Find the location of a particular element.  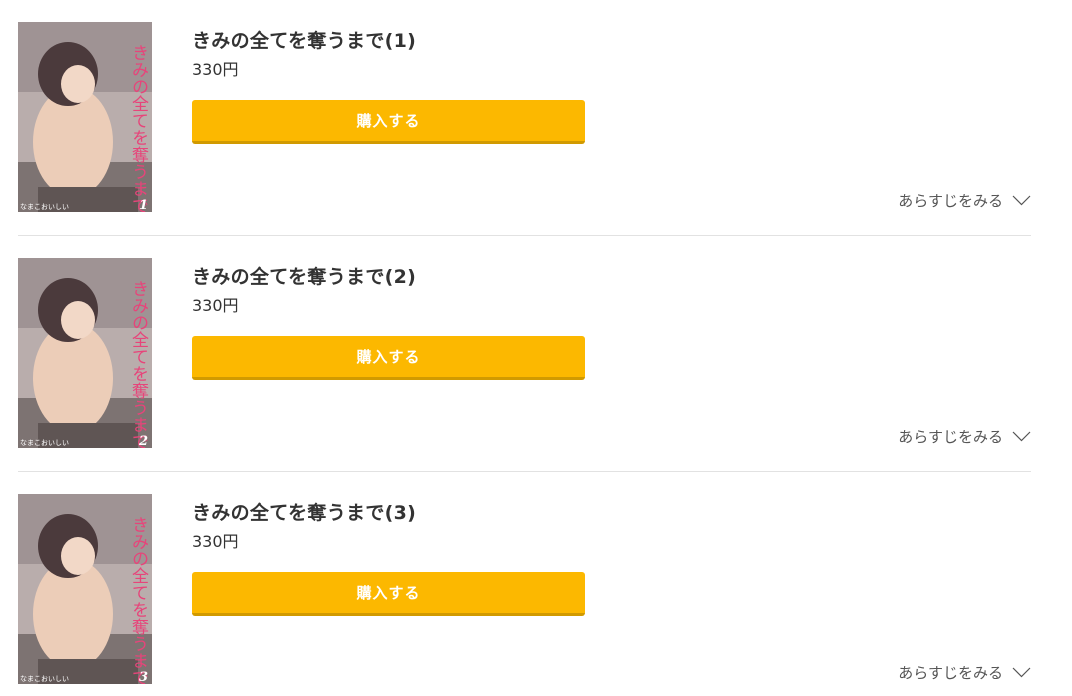

book-title: きみの全てを奪うまで(2) is located at coordinates (304, 275).